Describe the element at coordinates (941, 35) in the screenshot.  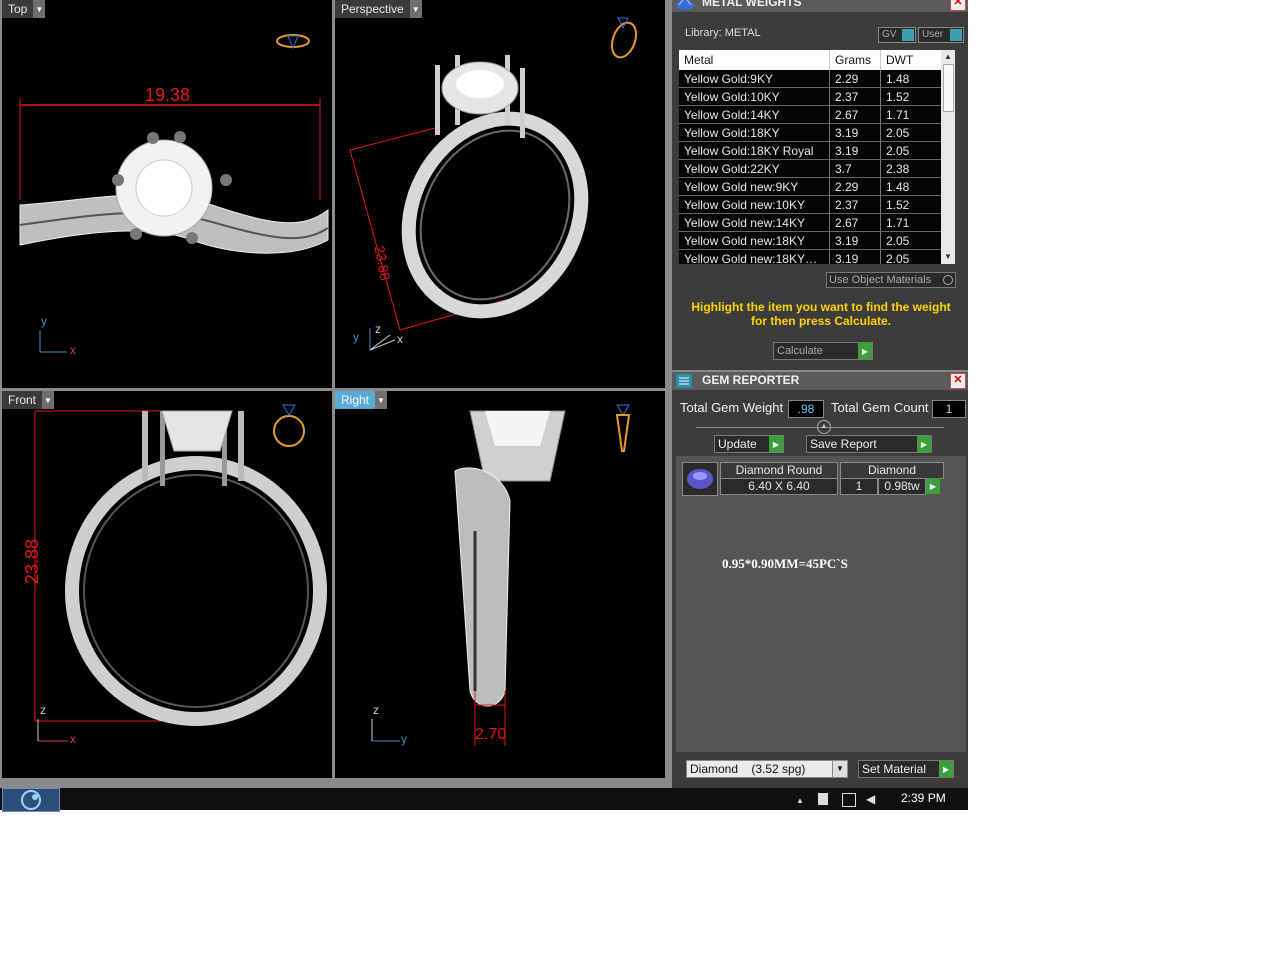
I see `user-toggle: User` at that location.